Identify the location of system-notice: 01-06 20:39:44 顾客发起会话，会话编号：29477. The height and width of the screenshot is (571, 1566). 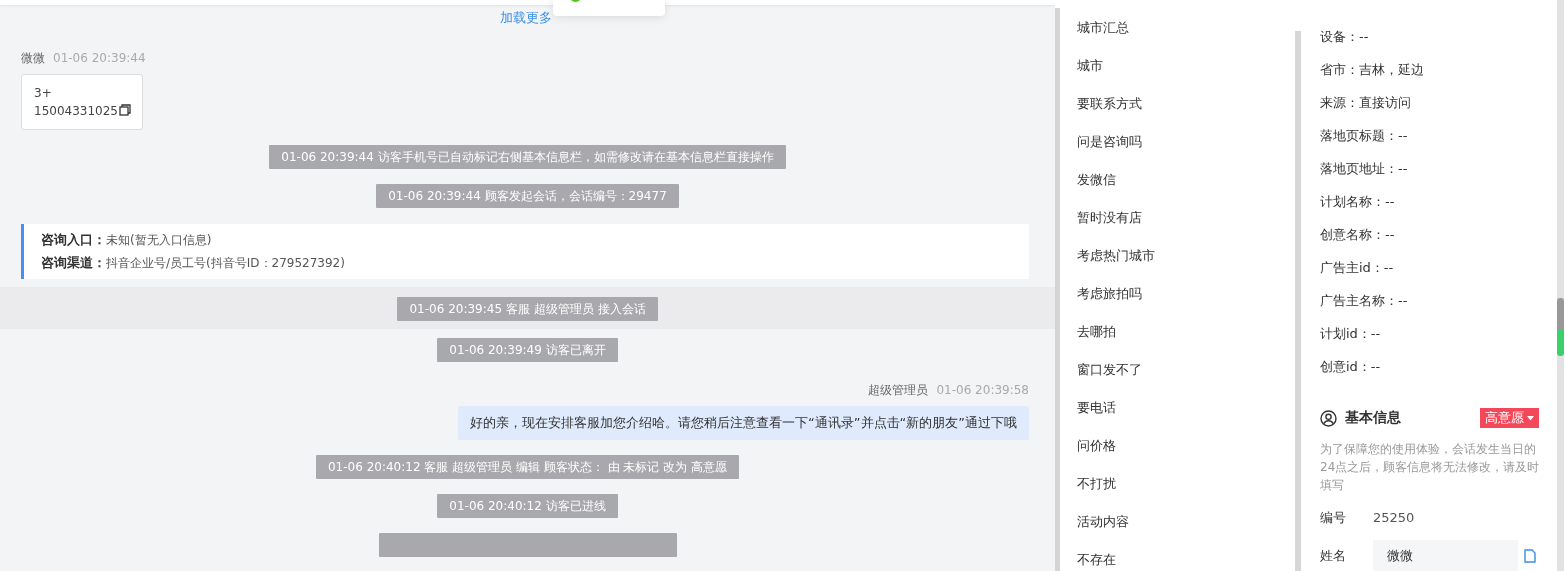
(527, 196).